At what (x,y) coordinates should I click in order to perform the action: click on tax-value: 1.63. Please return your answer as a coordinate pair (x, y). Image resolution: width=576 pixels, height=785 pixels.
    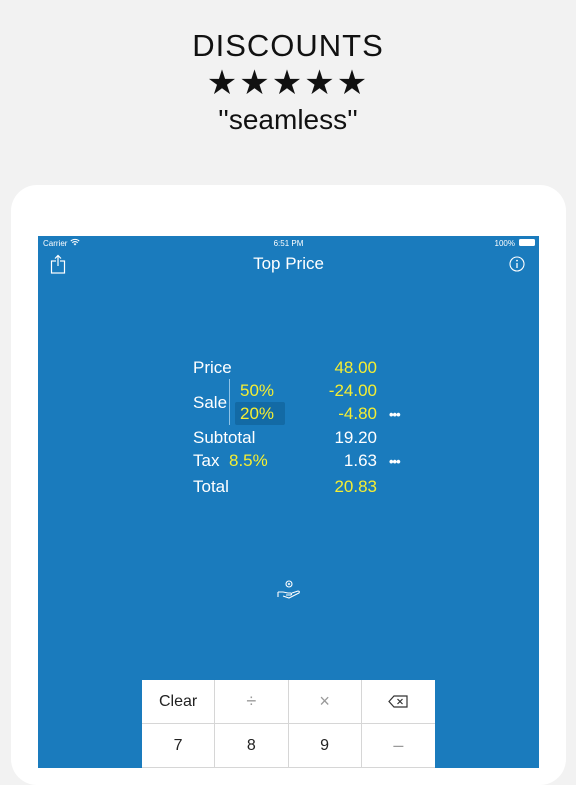
    Looking at the image, I should click on (360, 460).